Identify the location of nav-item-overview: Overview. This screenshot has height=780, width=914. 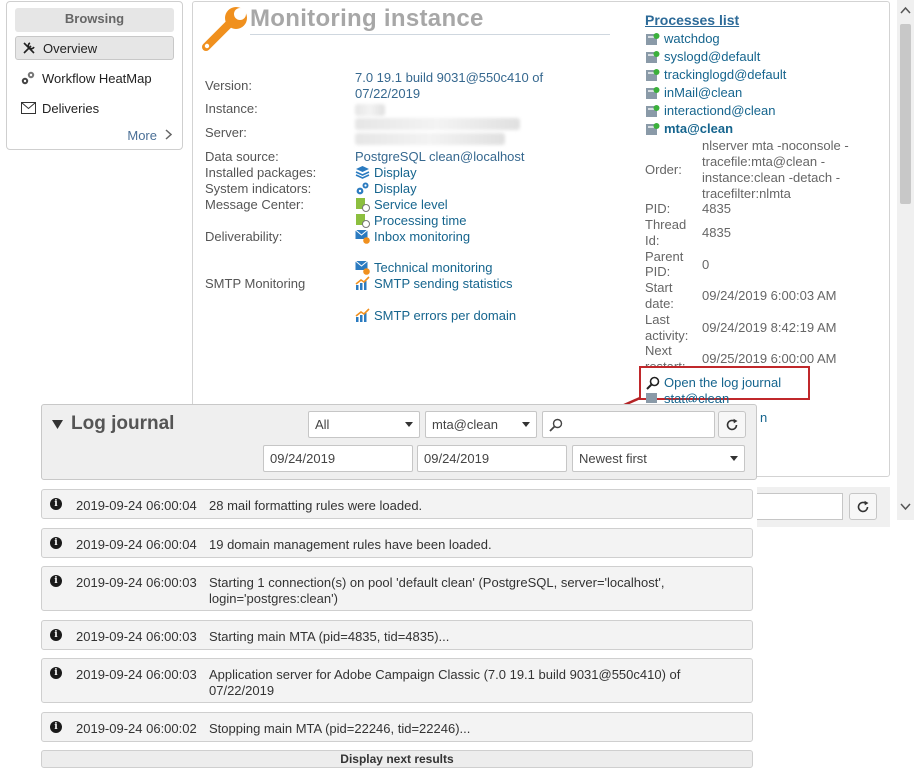
(94, 48).